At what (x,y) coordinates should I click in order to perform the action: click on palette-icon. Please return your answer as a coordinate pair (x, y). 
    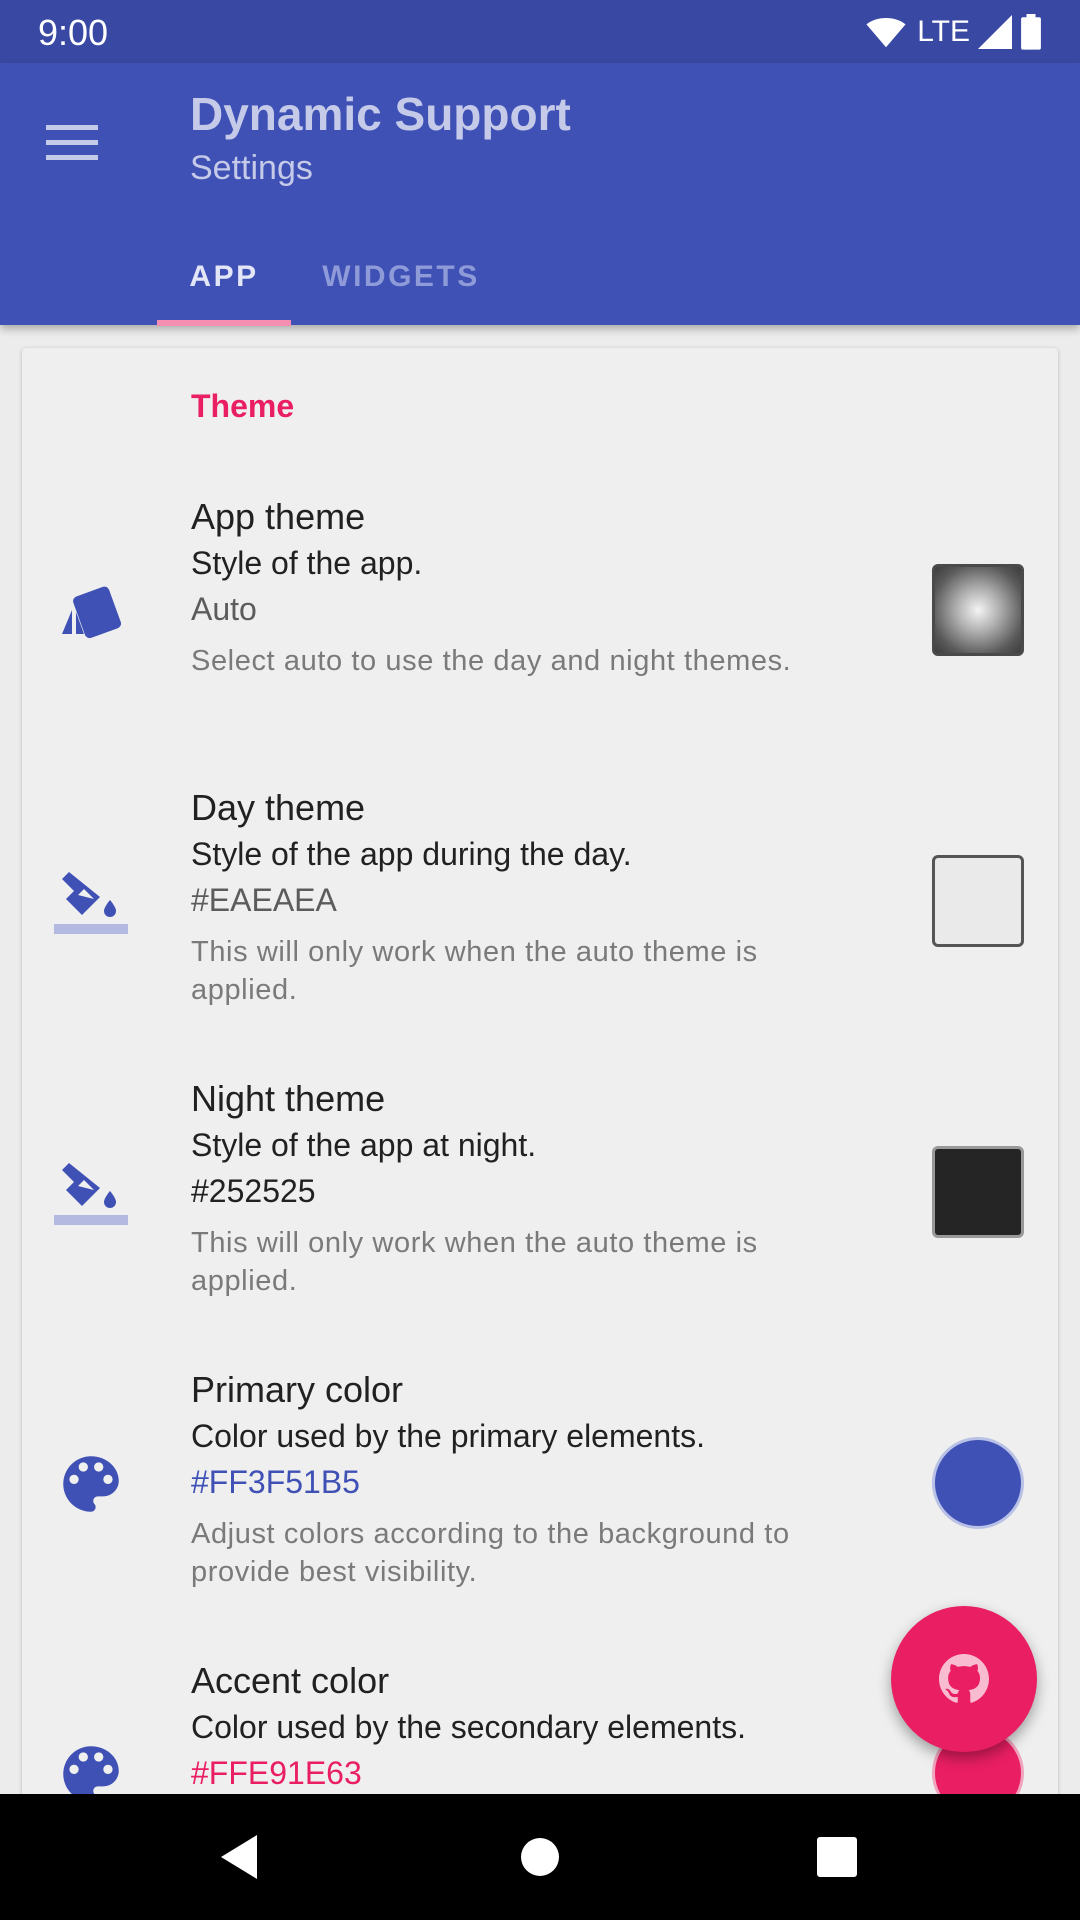
    Looking at the image, I should click on (91, 1484).